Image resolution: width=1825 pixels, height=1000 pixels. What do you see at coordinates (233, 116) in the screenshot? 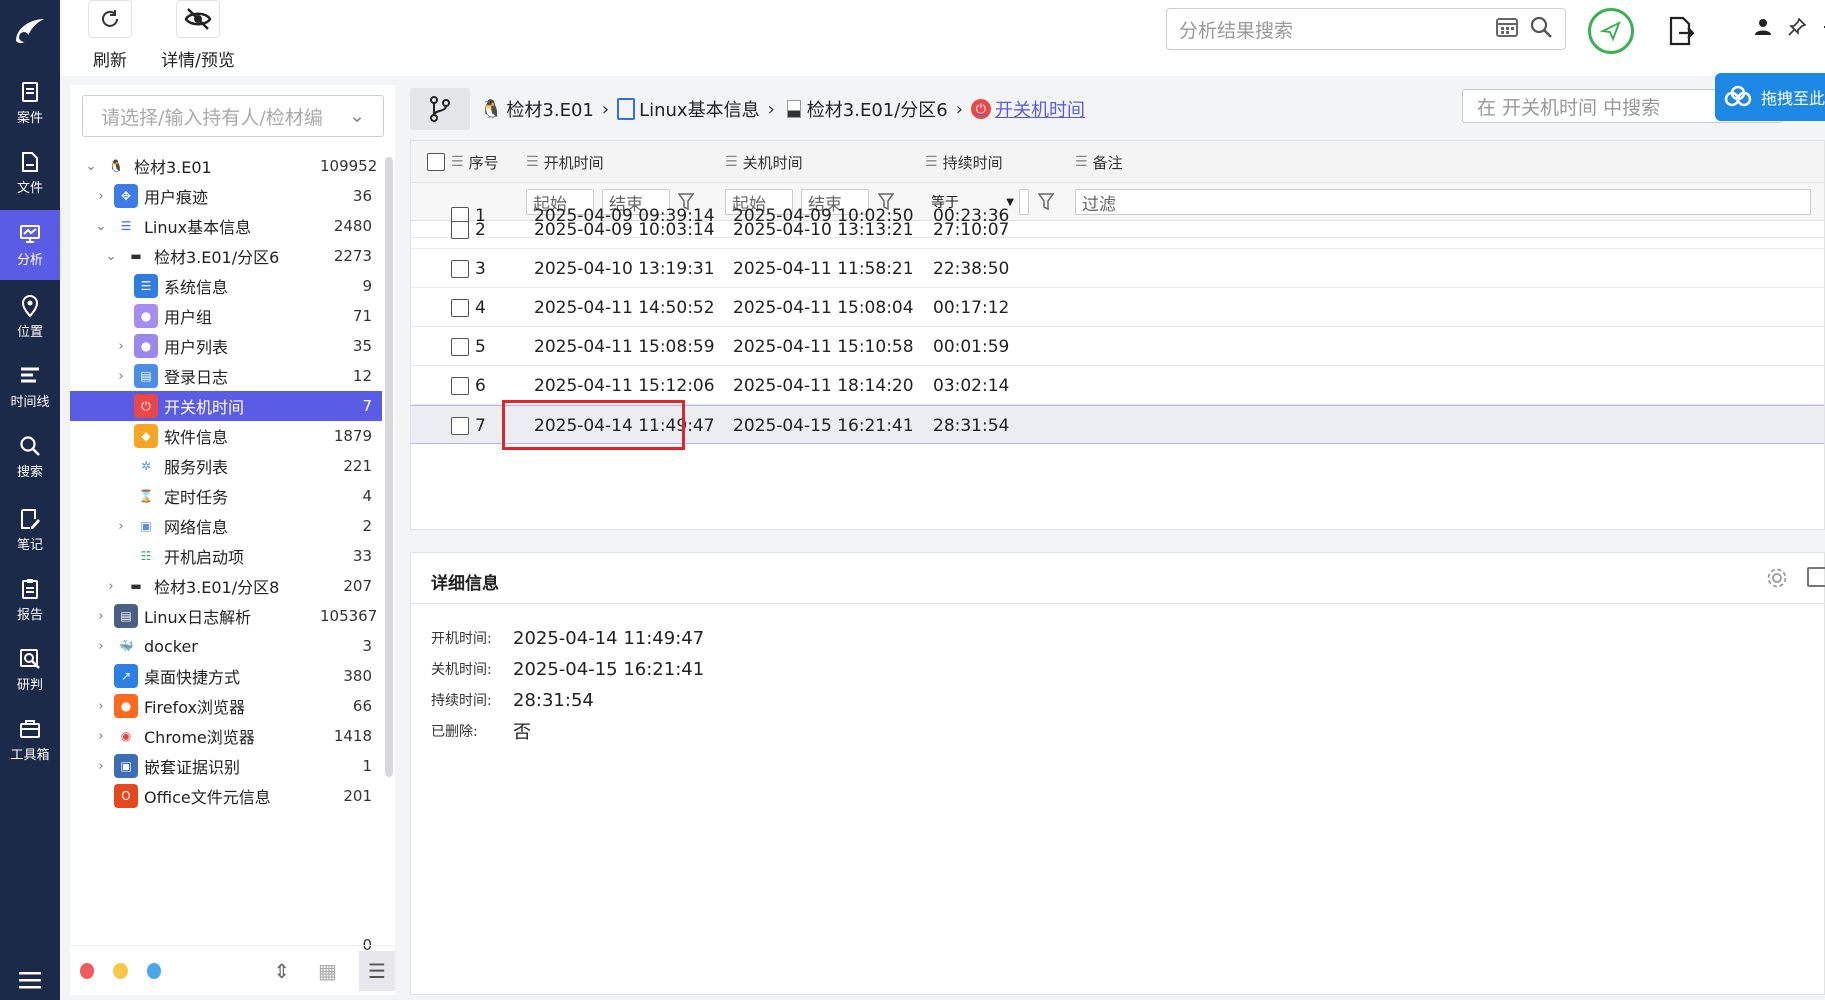
I see `holder-select: 请选择/输入持有人/检材编 ⌄` at bounding box center [233, 116].